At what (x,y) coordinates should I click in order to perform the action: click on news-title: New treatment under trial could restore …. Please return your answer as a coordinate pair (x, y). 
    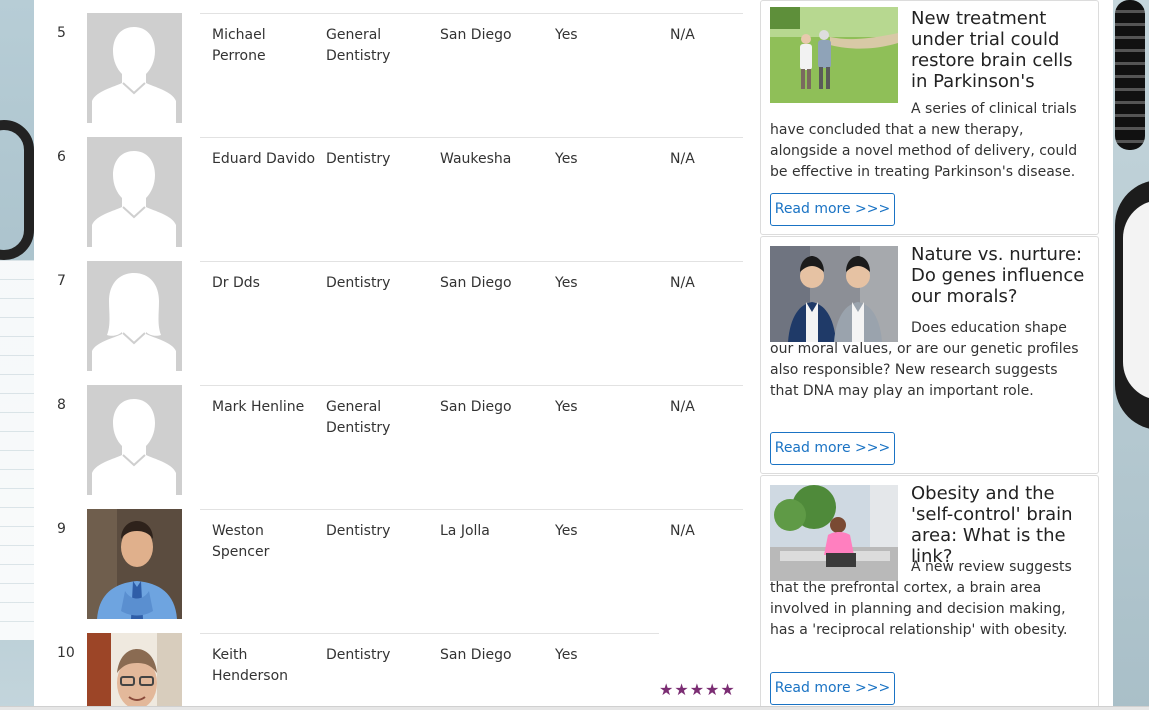
    Looking at the image, I should click on (1002, 50).